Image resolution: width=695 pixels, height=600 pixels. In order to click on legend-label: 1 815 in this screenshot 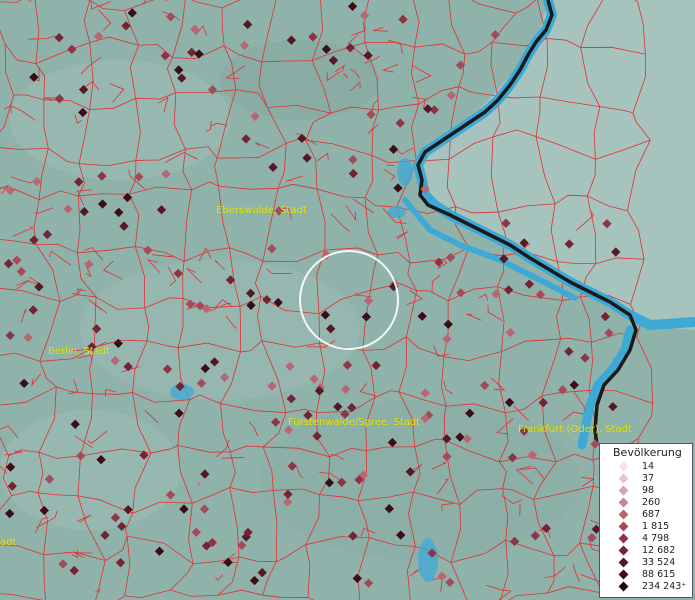, I will do `click(656, 526)`.